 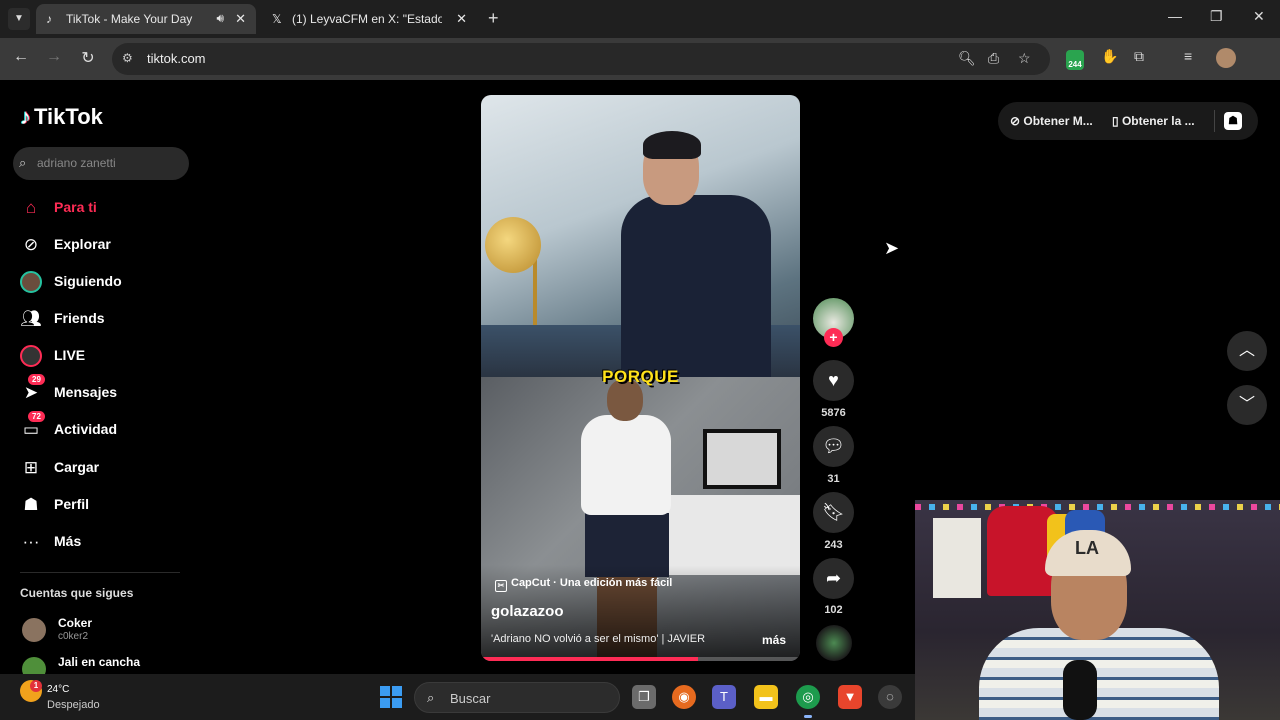 What do you see at coordinates (31, 467) in the screenshot?
I see `upload-plus-icon: ⊞` at bounding box center [31, 467].